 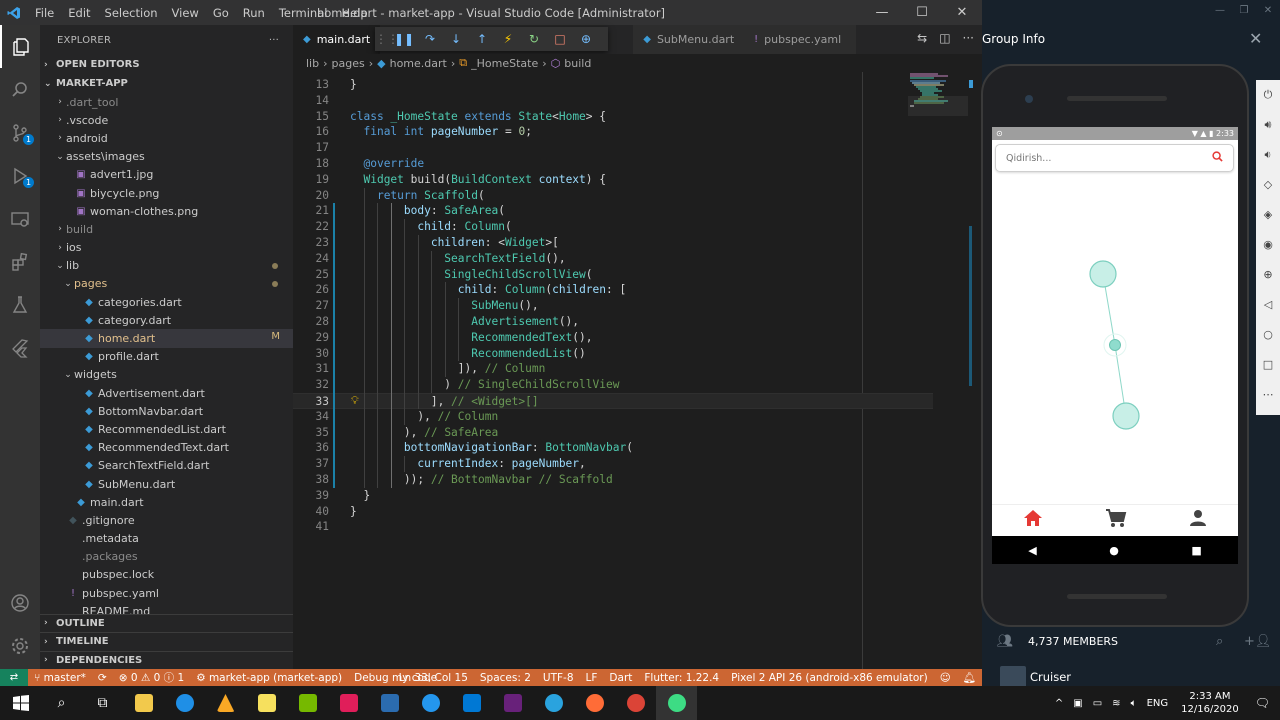 What do you see at coordinates (166, 120) in the screenshot?
I see `tree-folder: › .vscode` at bounding box center [166, 120].